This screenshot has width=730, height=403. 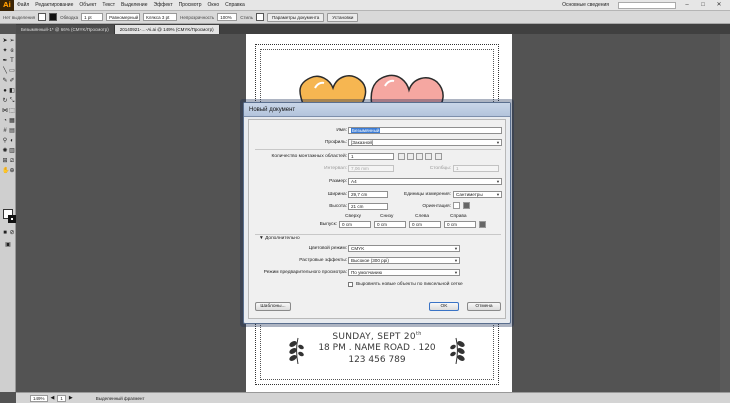 What do you see at coordinates (5, 161) in the screenshot?
I see `artboard-tool-icon: ⊞` at bounding box center [5, 161].